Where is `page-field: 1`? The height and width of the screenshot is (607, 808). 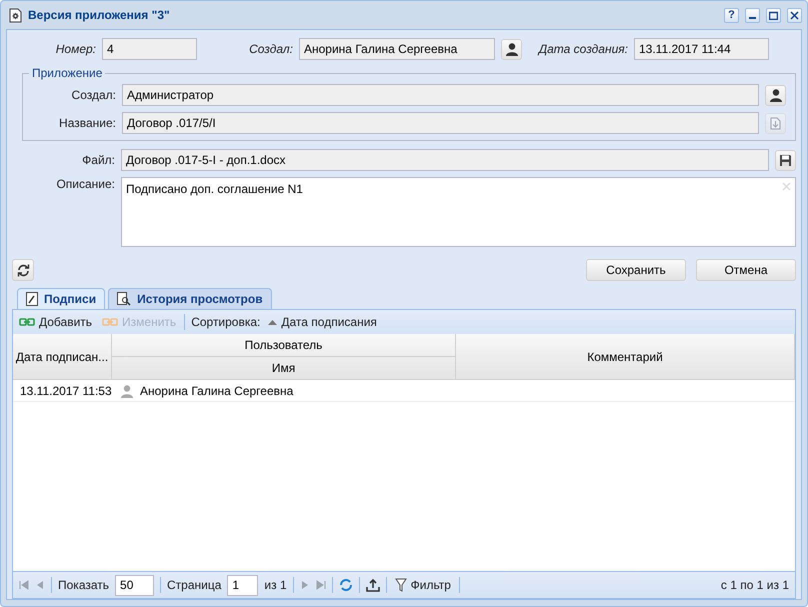
page-field: 1 is located at coordinates (242, 585).